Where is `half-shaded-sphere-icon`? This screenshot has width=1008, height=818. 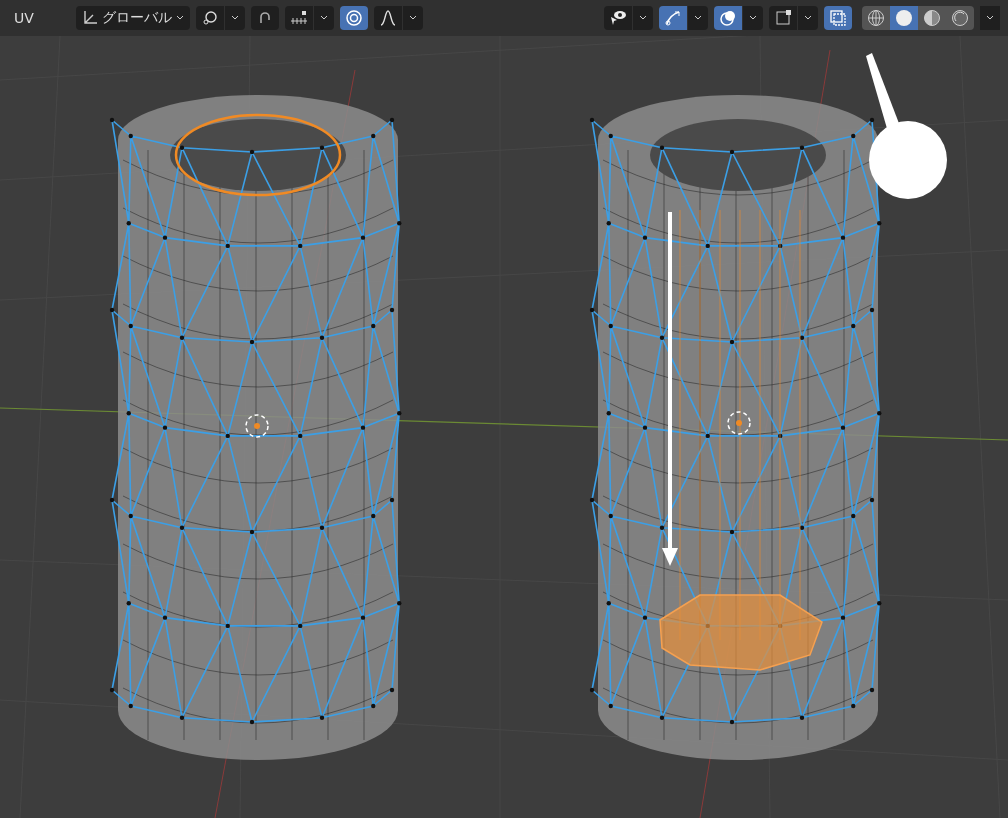 half-shaded-sphere-icon is located at coordinates (932, 18).